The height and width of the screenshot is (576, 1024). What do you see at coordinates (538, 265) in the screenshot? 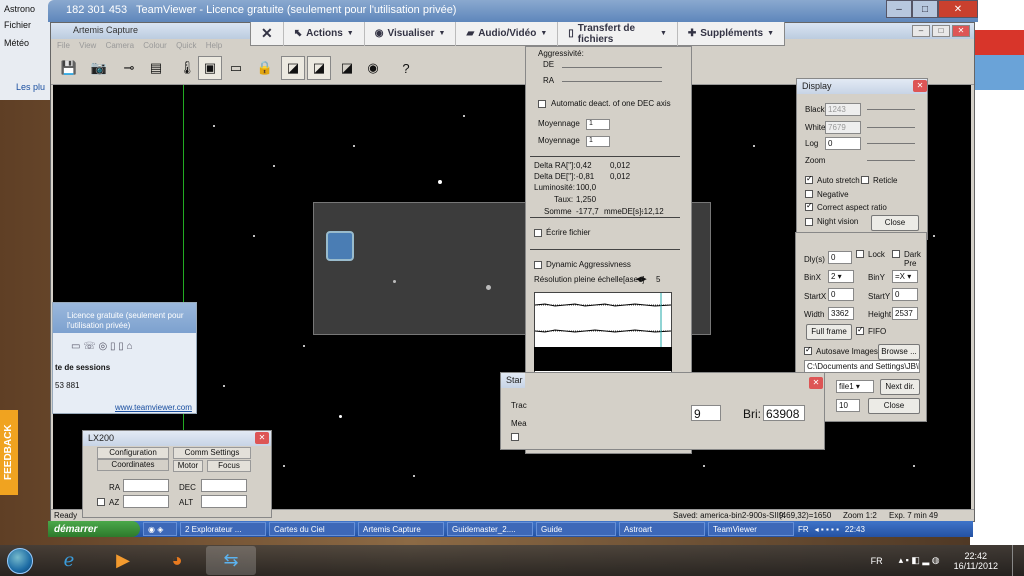
I see `dynamic-aggr-checkbox` at bounding box center [538, 265].